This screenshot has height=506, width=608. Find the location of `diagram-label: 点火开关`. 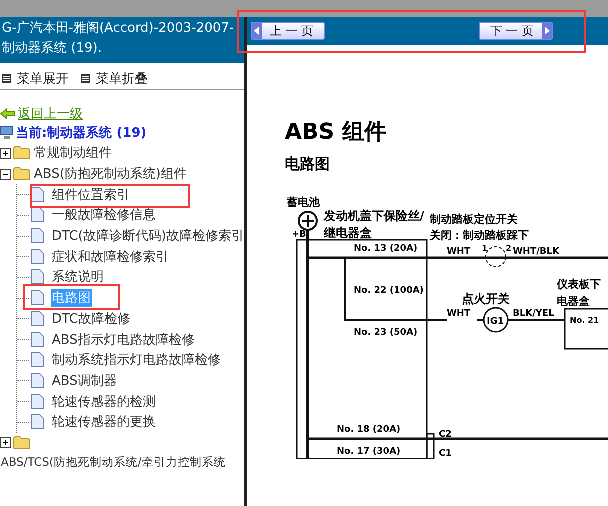

diagram-label: 点火开关 is located at coordinates (486, 299).